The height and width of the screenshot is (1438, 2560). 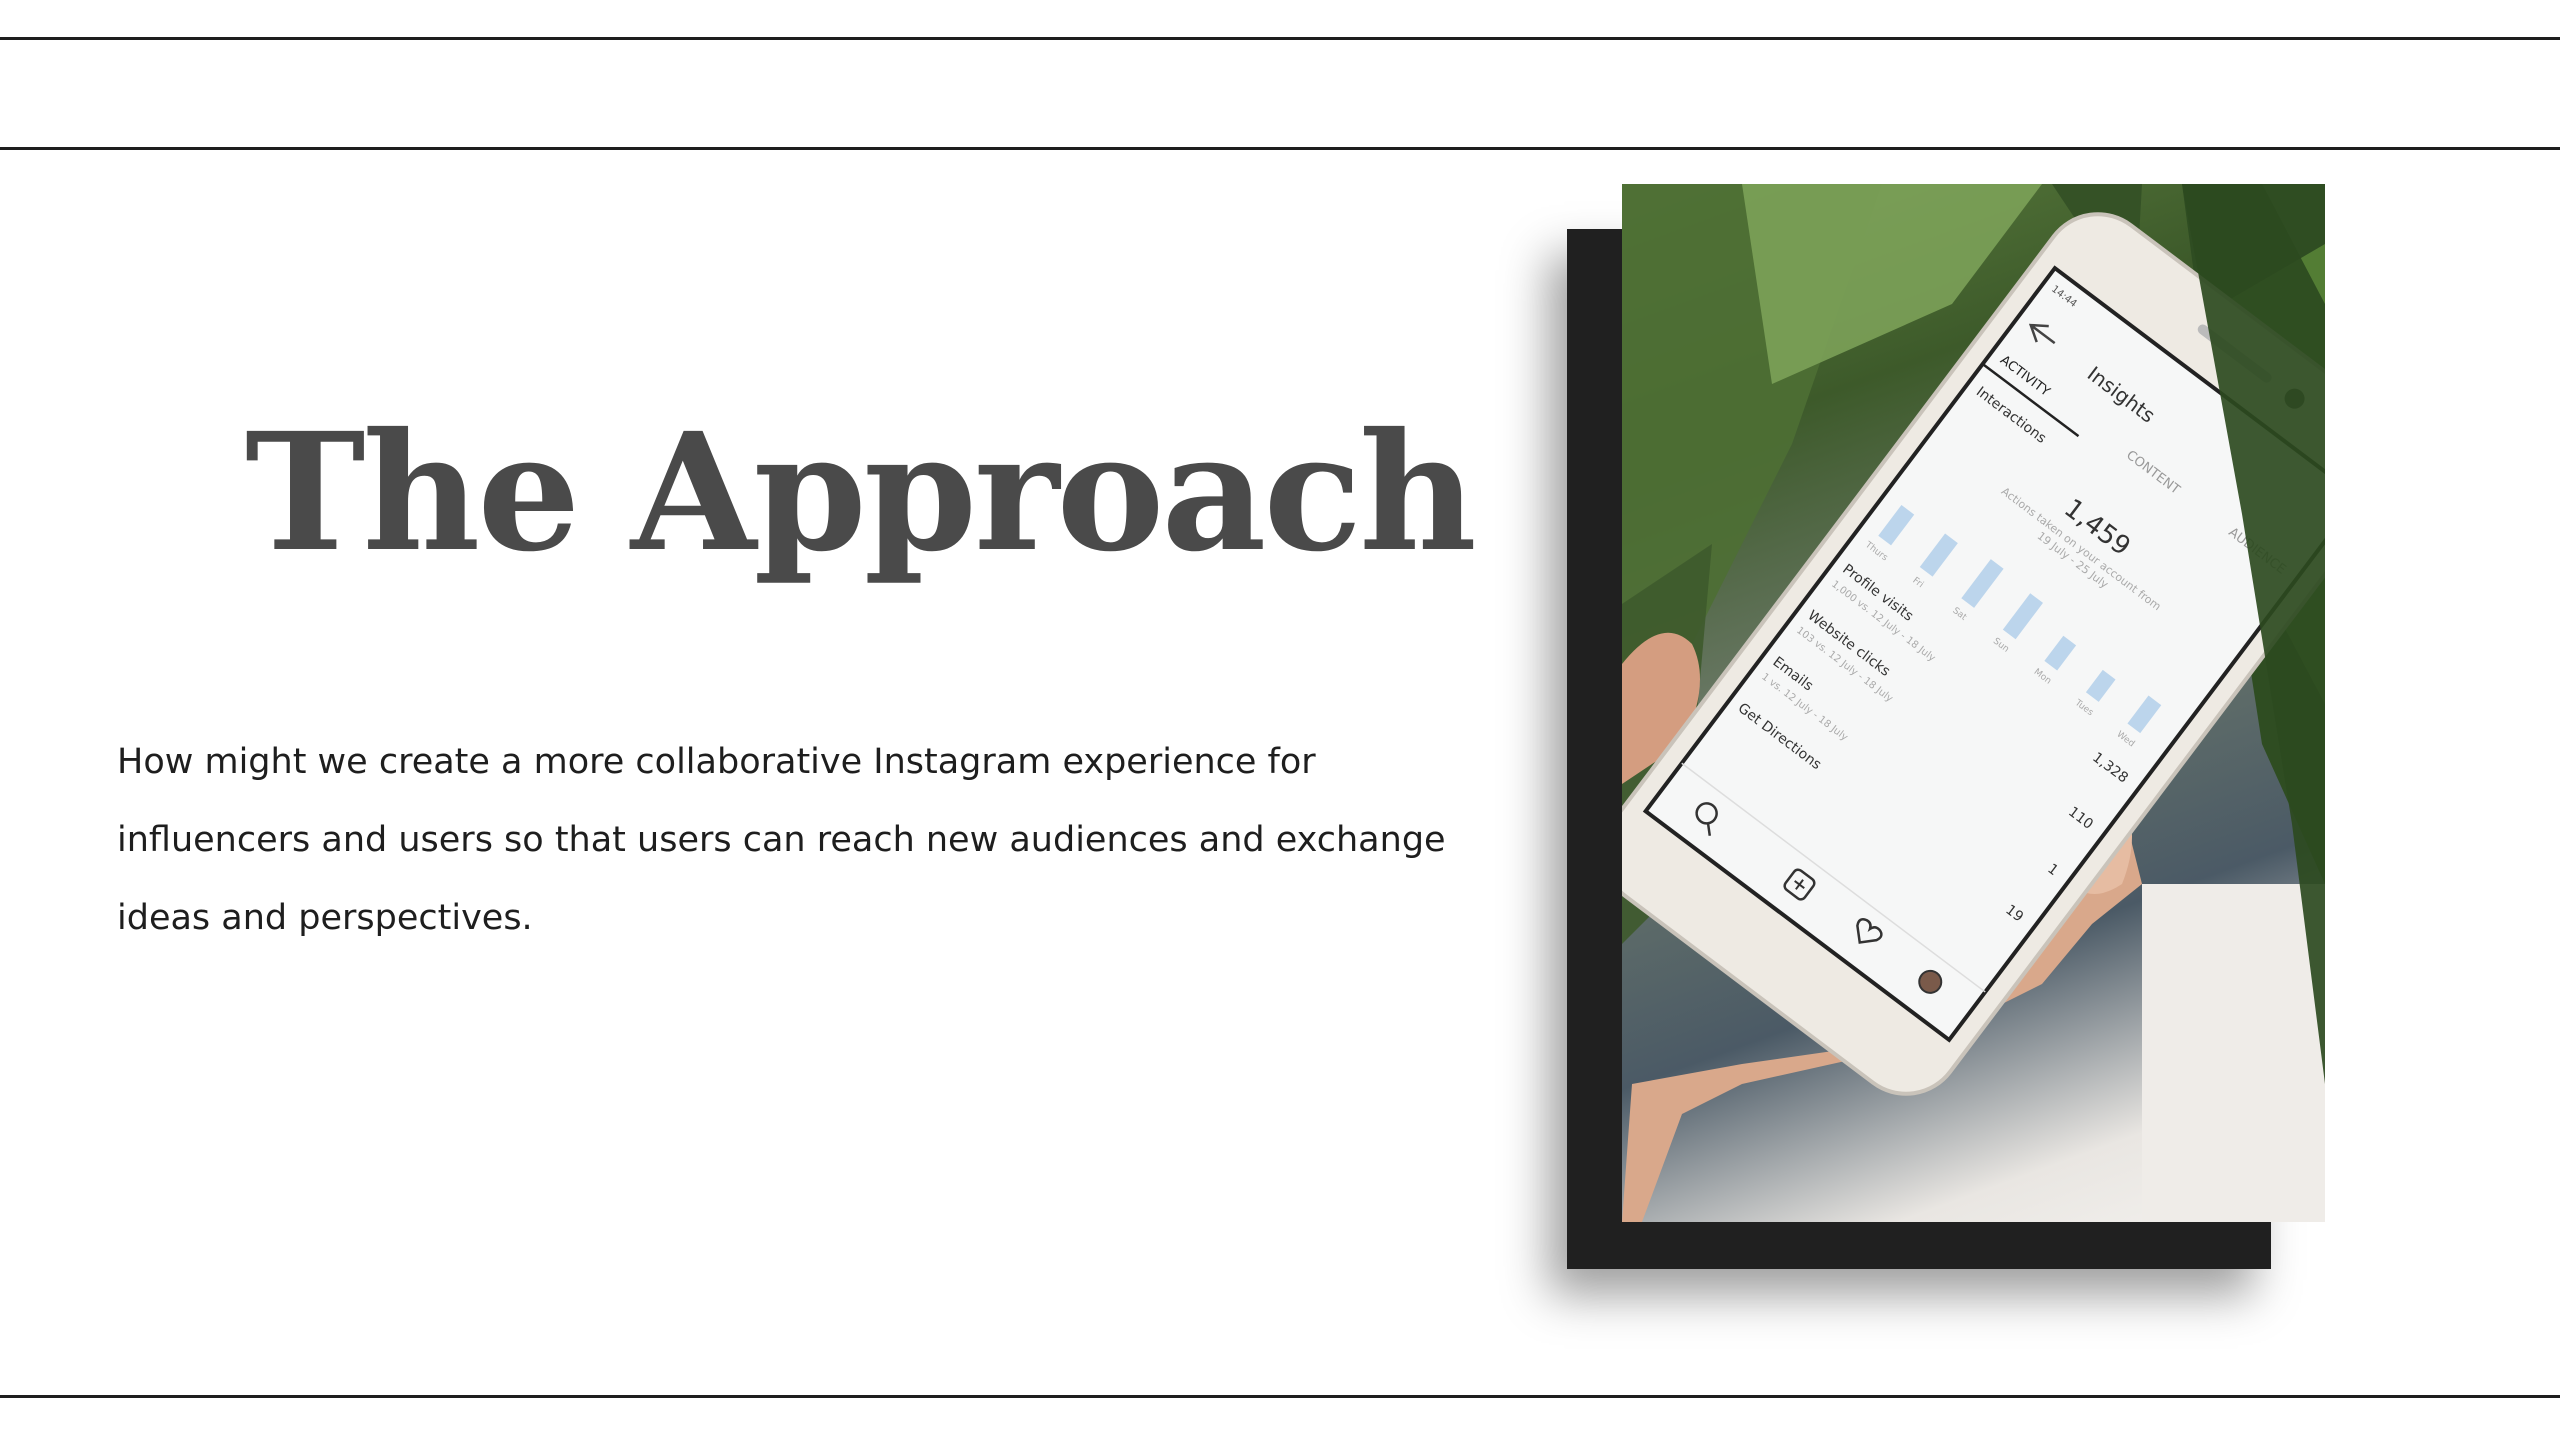 I want to click on bottom-rule, so click(x=1280, y=1396).